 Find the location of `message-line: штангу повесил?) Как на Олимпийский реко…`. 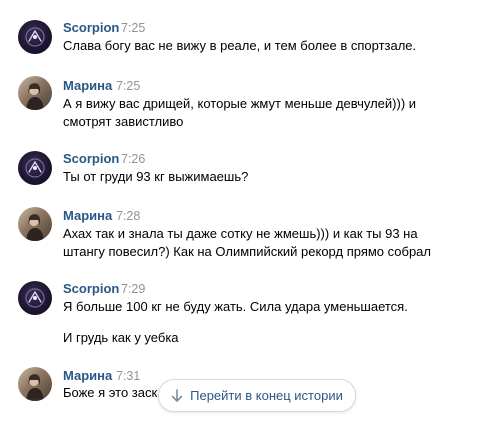

message-line: штангу повесил?) Как на Олимпийский реко… is located at coordinates (247, 251).